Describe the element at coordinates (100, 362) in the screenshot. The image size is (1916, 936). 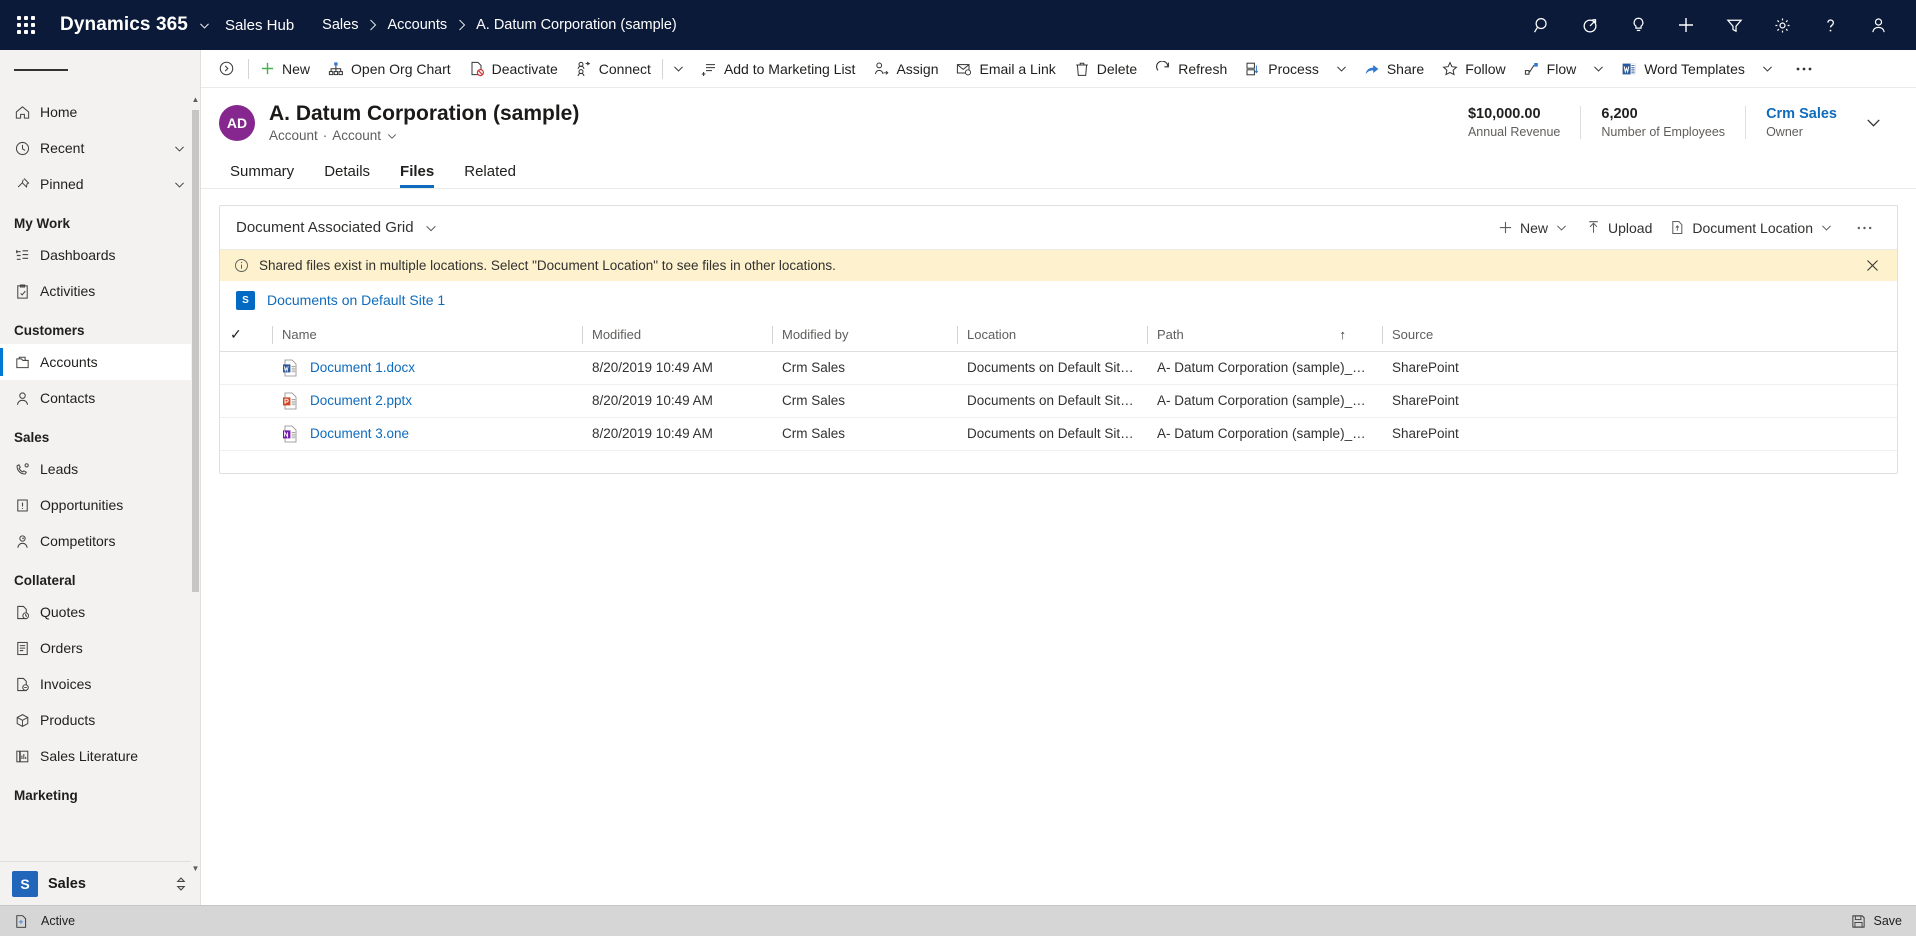
I see `sidebar-item-accounts: Accounts` at that location.